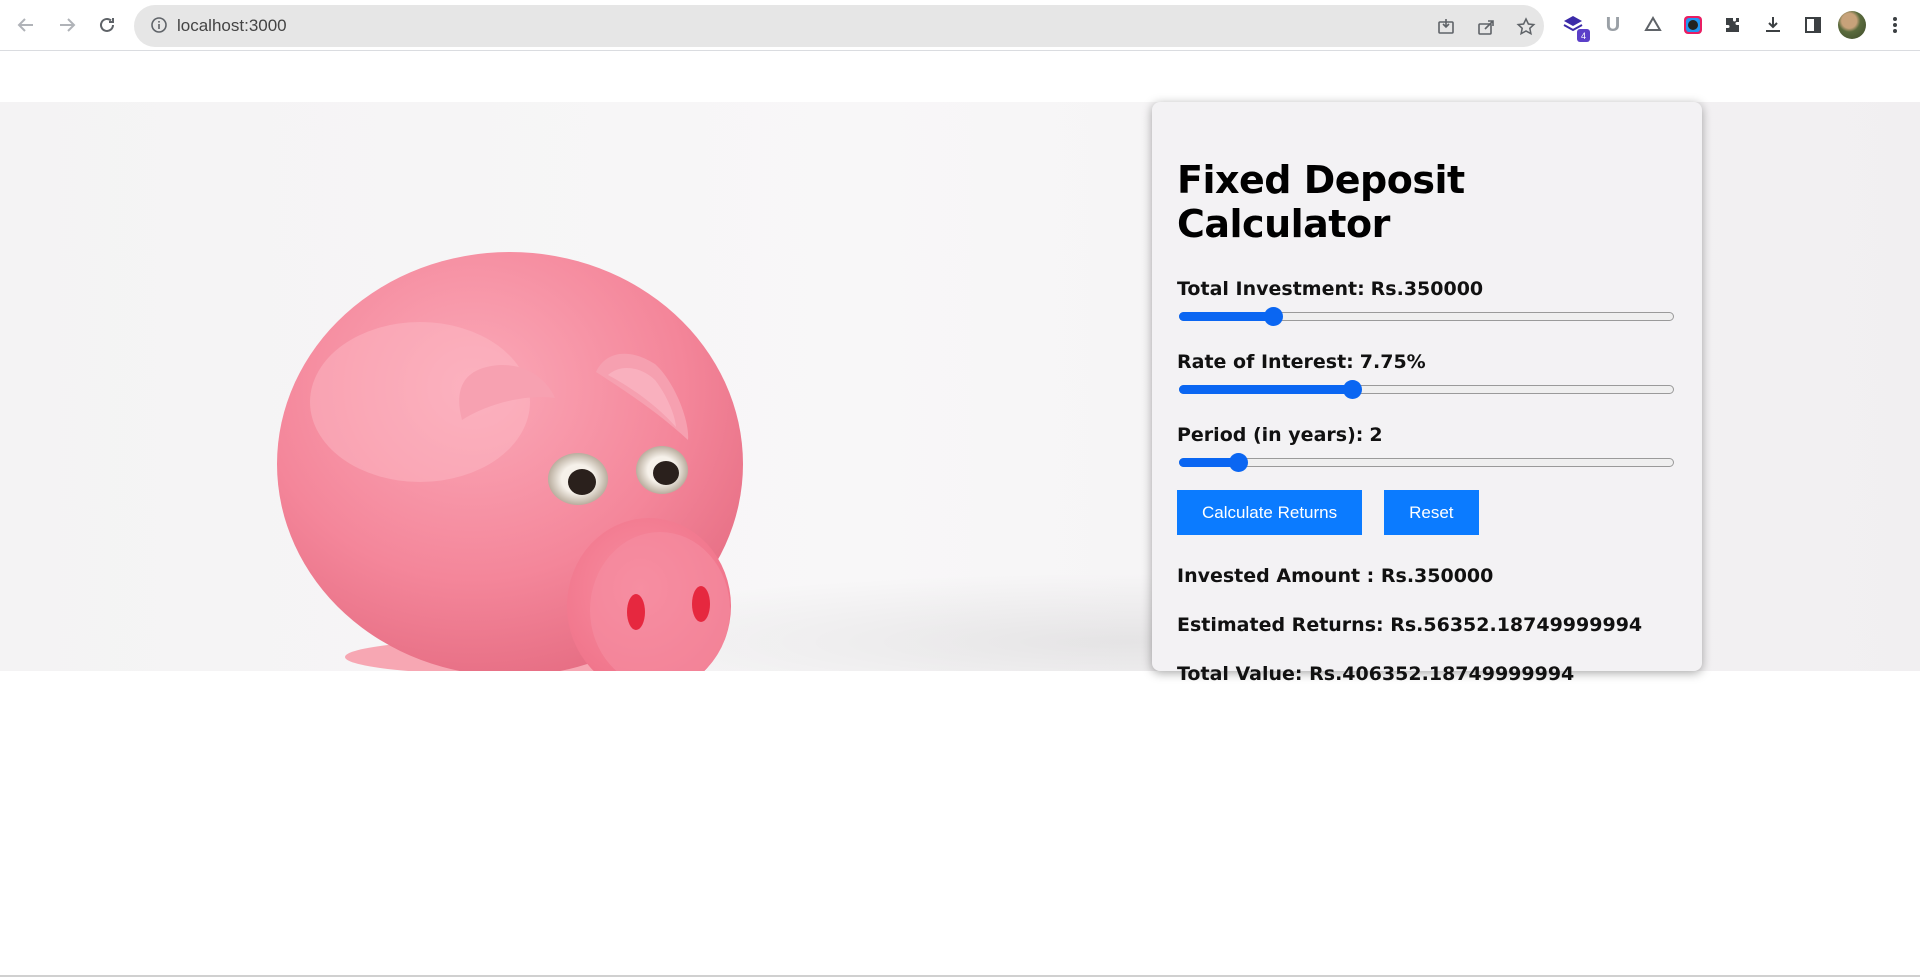 The height and width of the screenshot is (977, 1920). I want to click on piggy-bank-image, so click(510, 461).